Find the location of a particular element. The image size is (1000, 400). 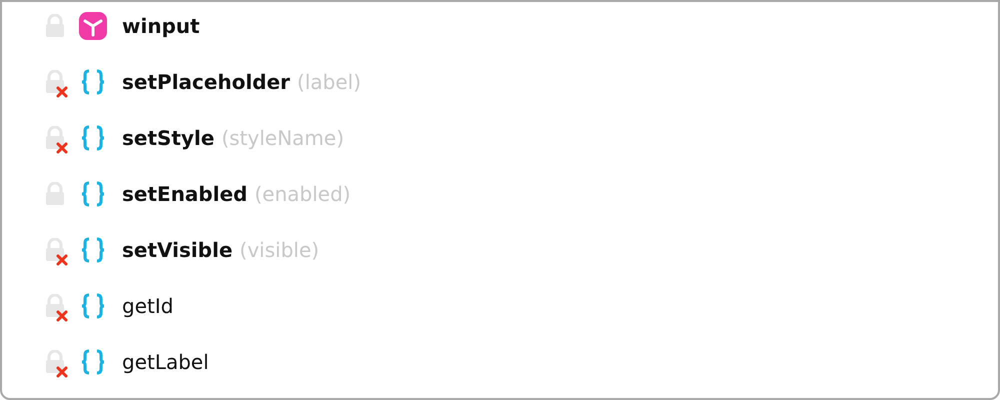

item-name: setPlaceholder is located at coordinates (206, 82).